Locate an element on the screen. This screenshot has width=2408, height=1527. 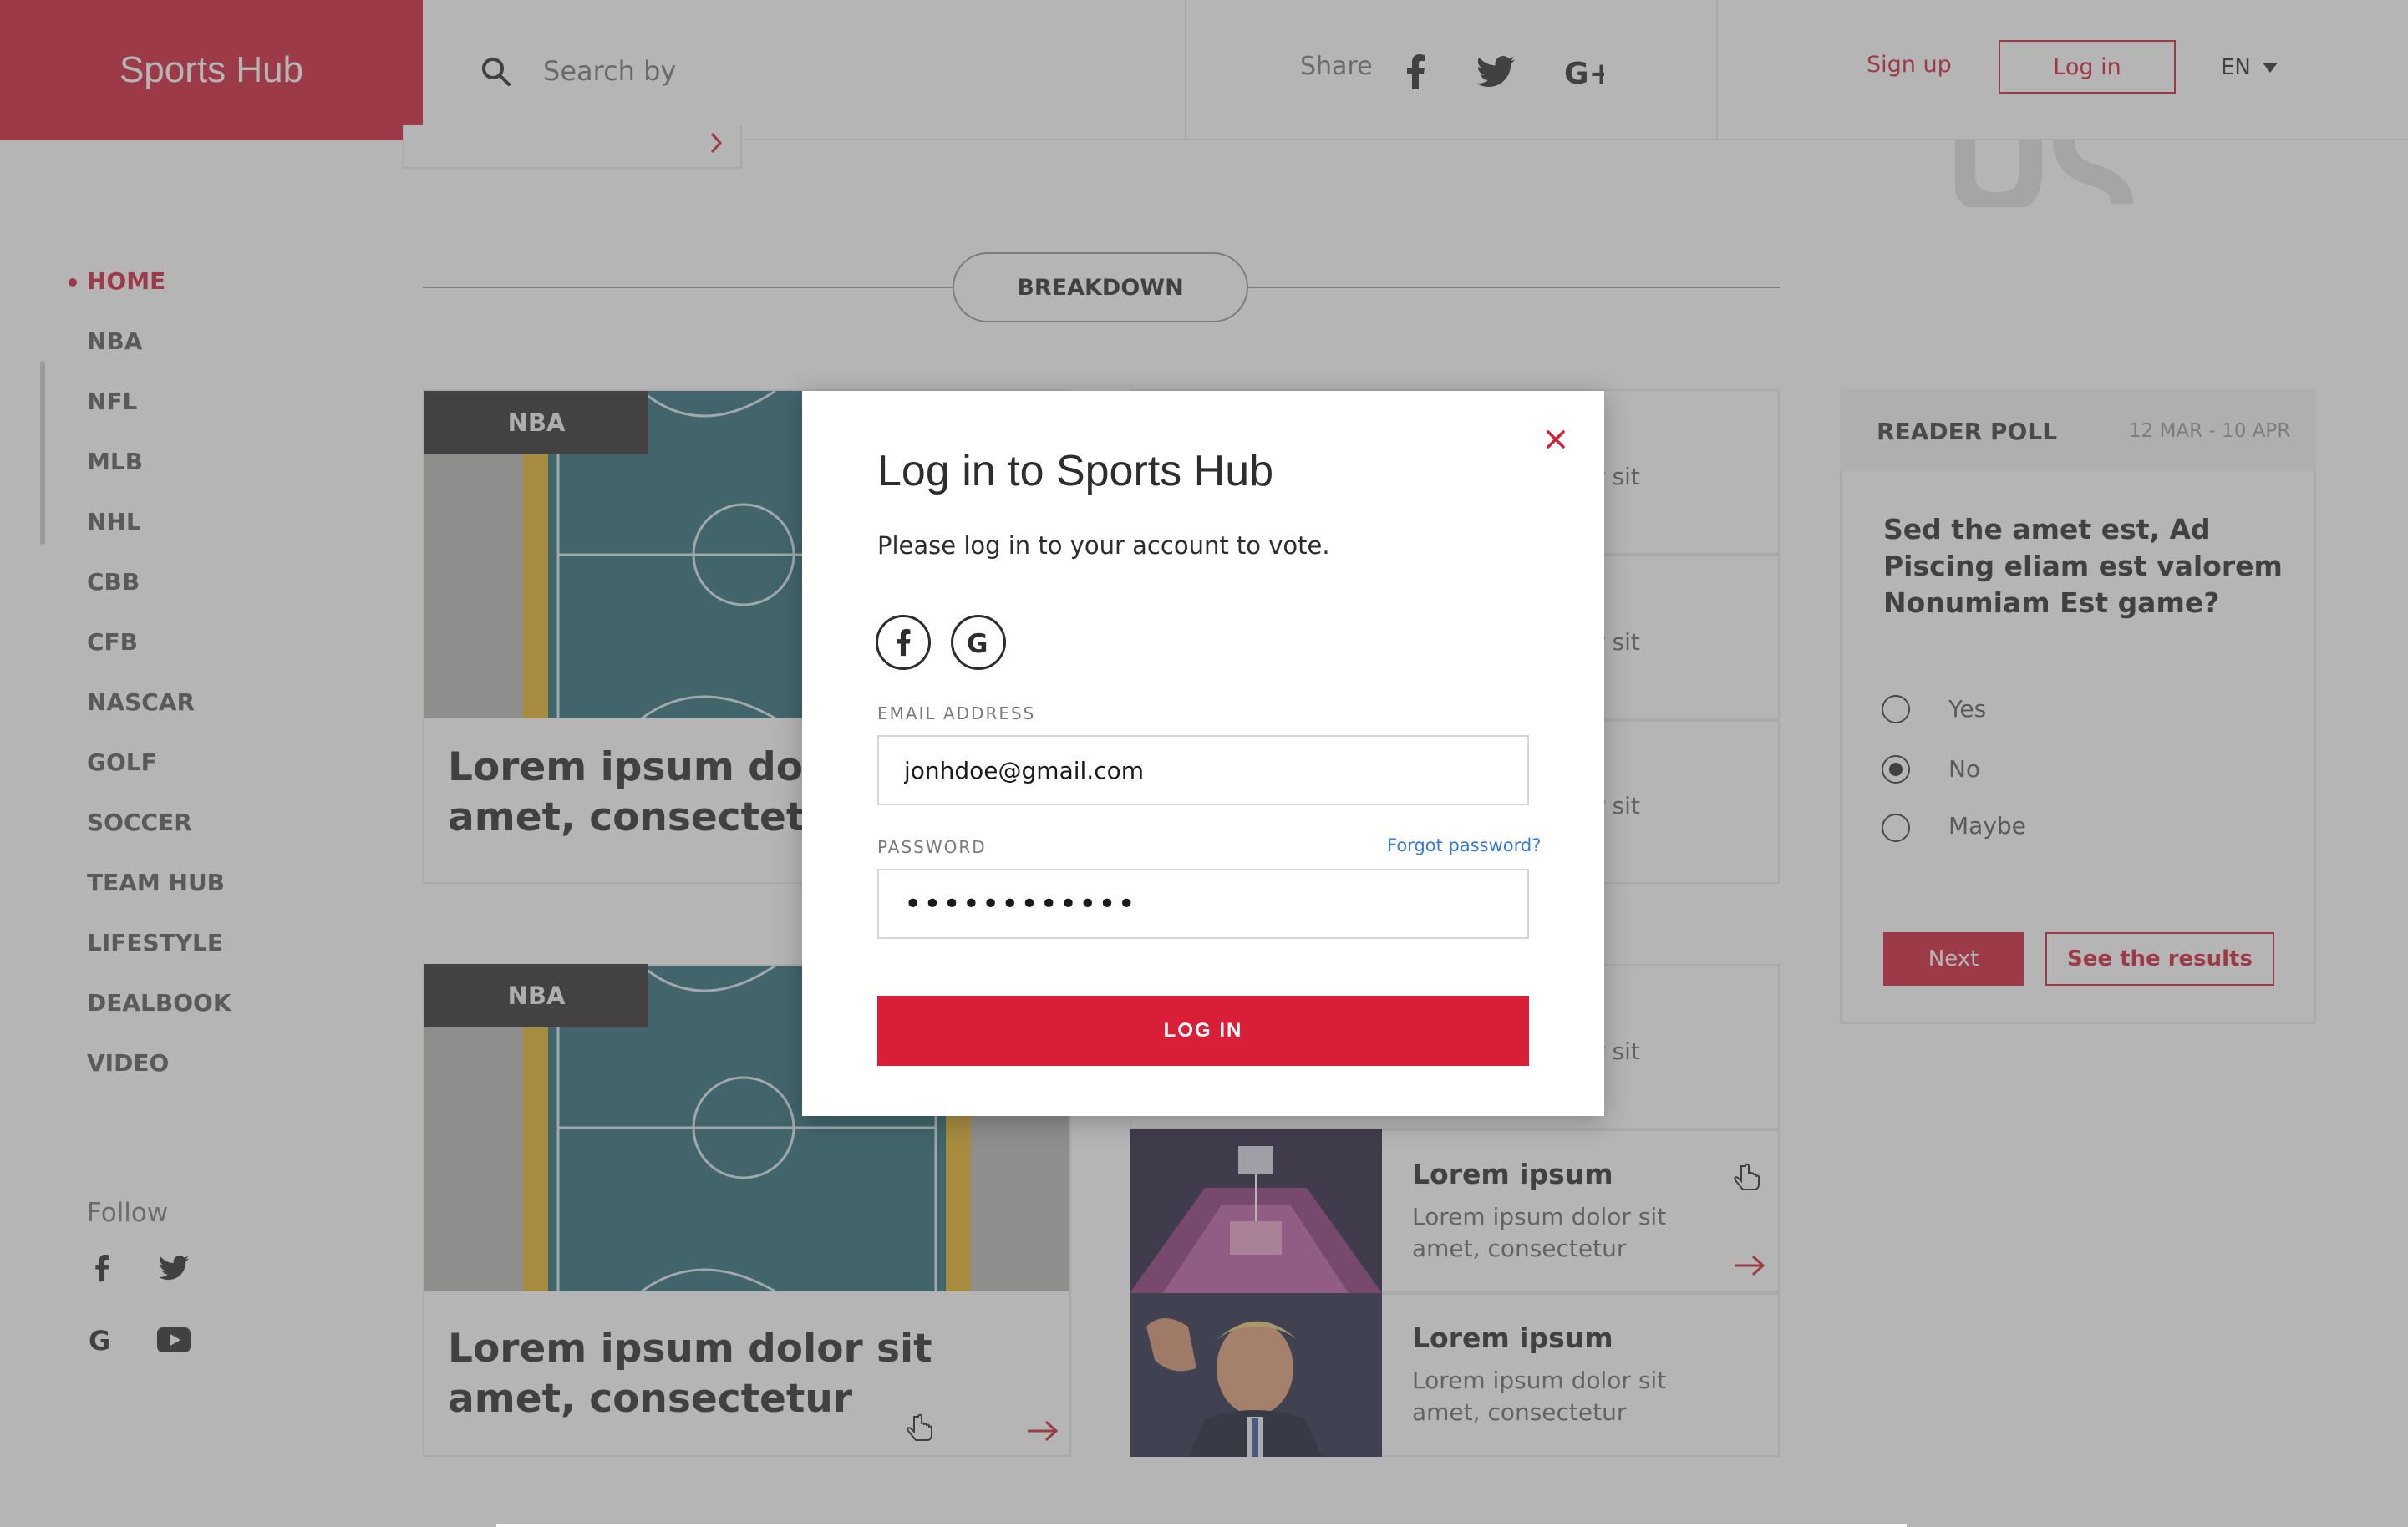
svg-text: G is located at coordinates (977, 643).